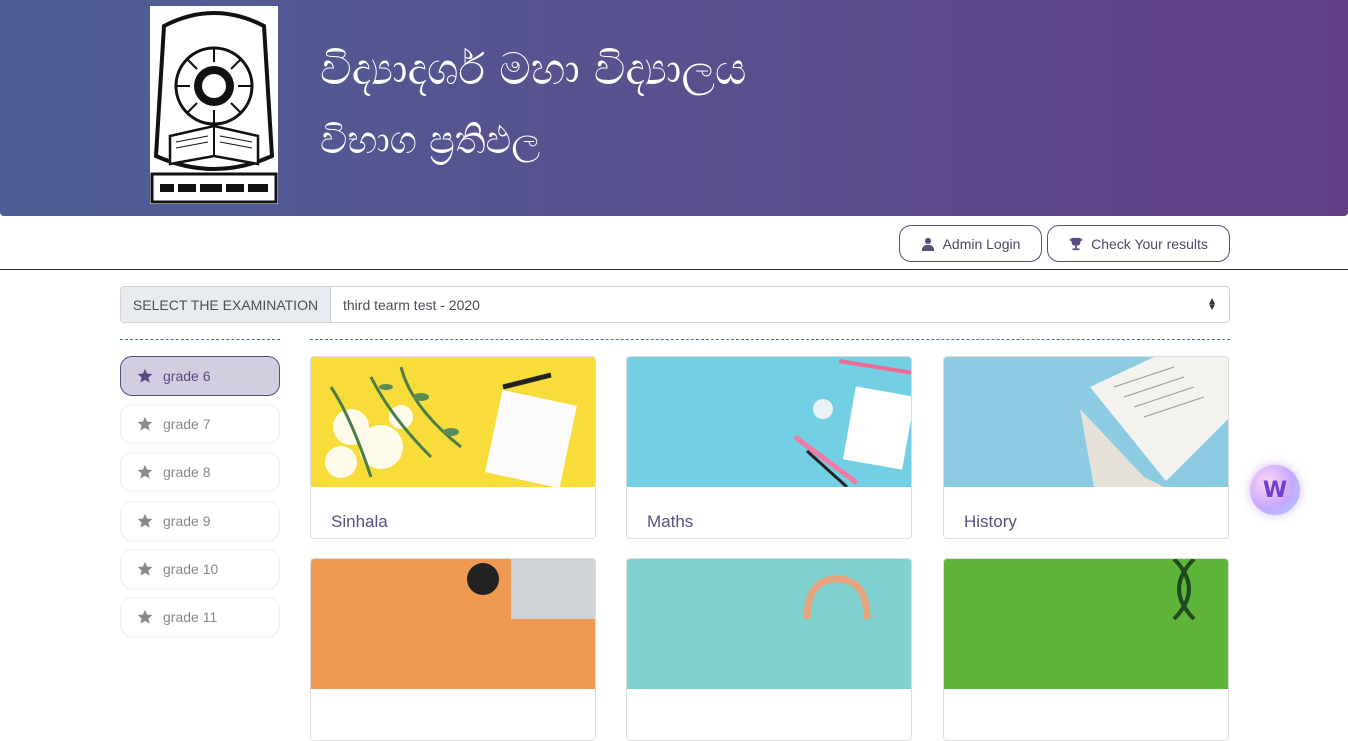 The image size is (1348, 741). I want to click on subject-name: Maths, so click(670, 521).